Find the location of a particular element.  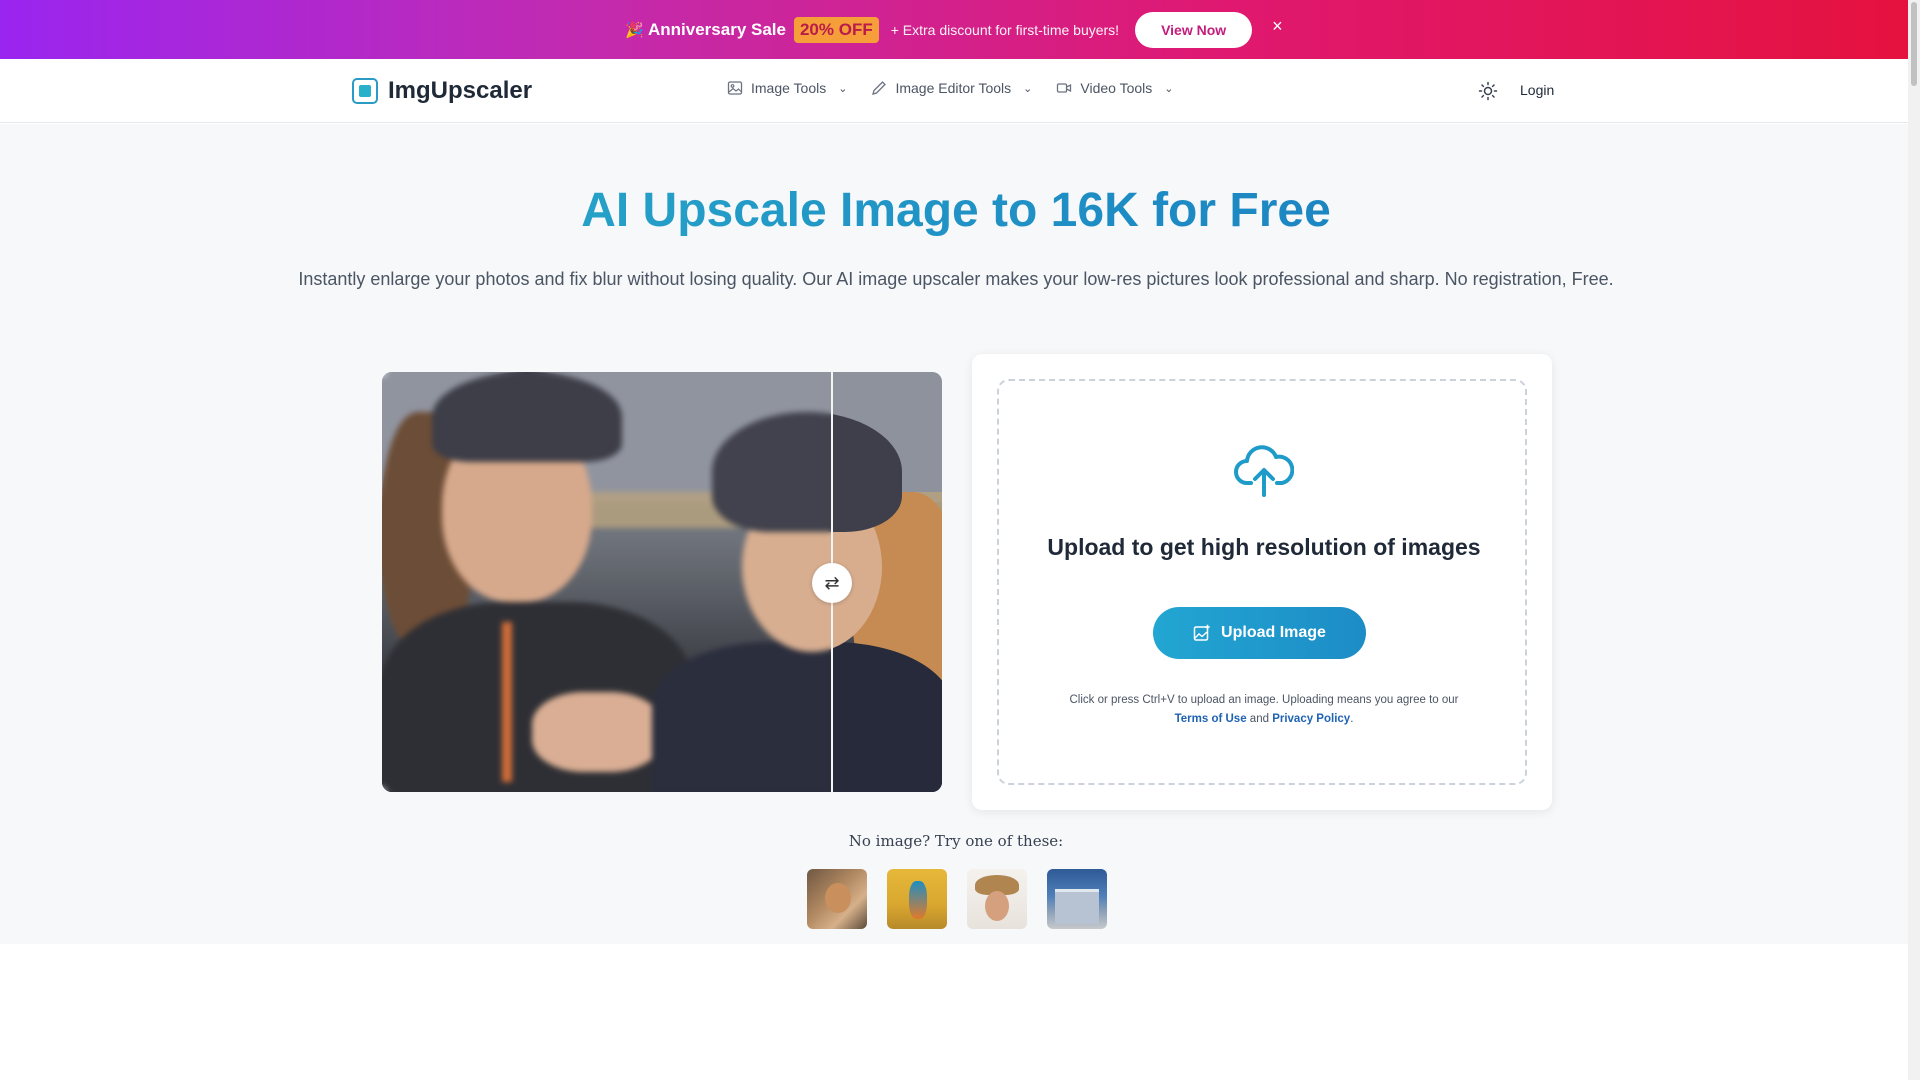

sample-image-building is located at coordinates (1077, 899).